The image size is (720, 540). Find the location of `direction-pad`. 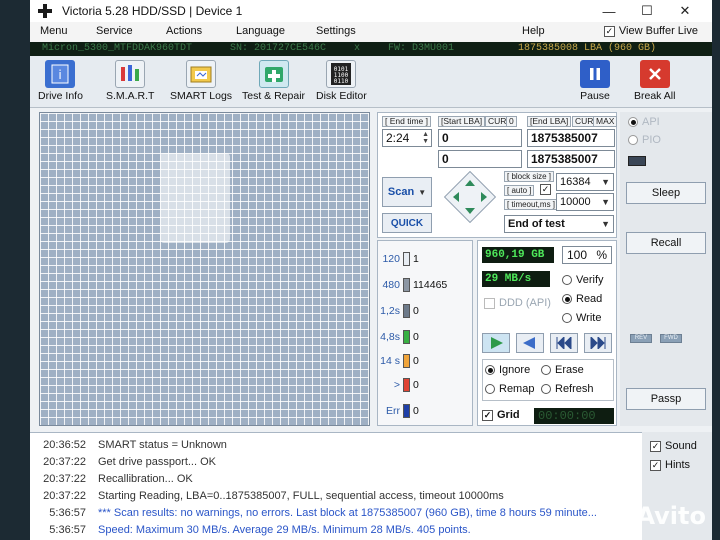

direction-pad is located at coordinates (470, 197).